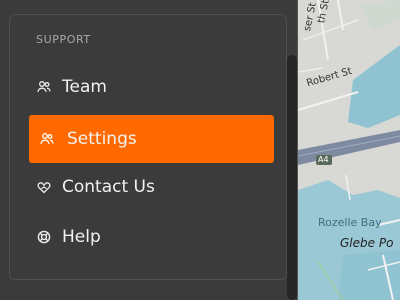 Image resolution: width=400 pixels, height=300 pixels. I want to click on heart-hand-icon, so click(44, 187).